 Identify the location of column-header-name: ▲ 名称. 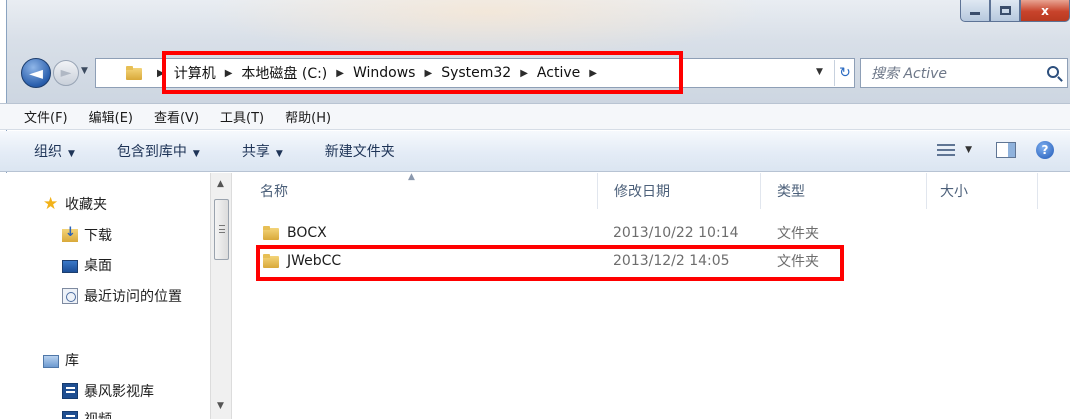
(415, 190).